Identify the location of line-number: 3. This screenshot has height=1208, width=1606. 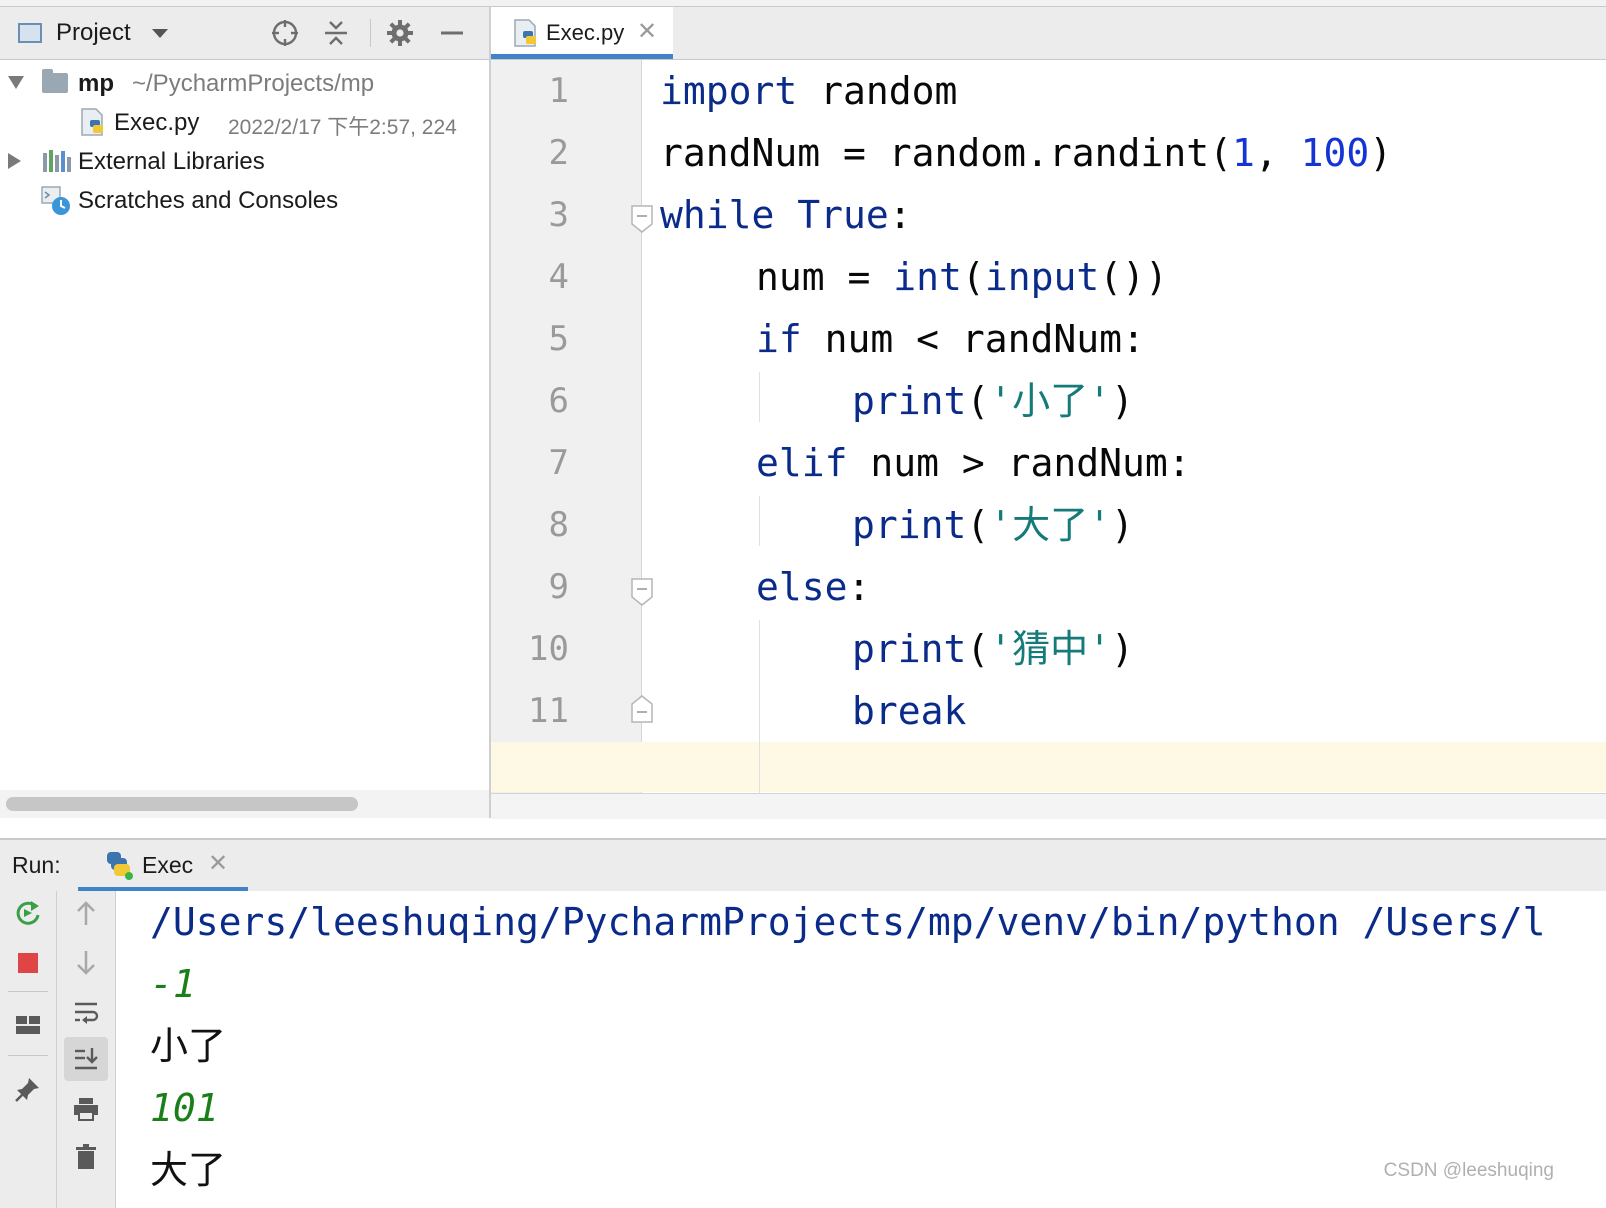
(558, 215).